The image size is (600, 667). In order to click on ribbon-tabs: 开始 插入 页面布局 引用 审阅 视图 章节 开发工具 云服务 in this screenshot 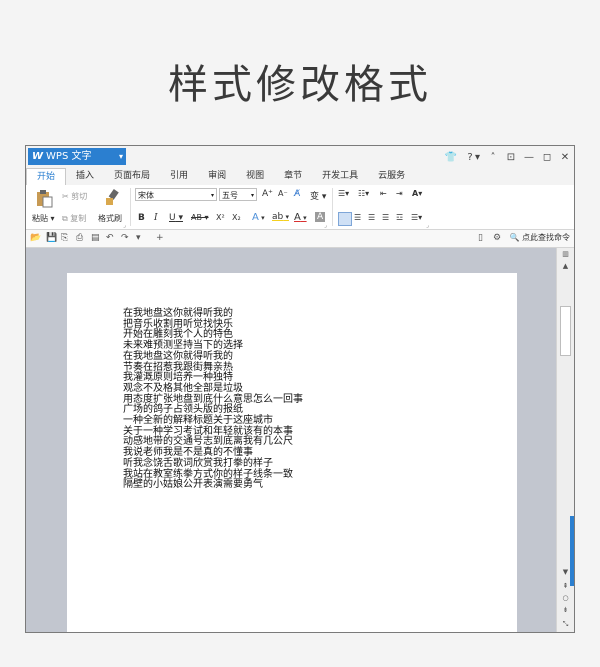, I will do `click(300, 176)`.